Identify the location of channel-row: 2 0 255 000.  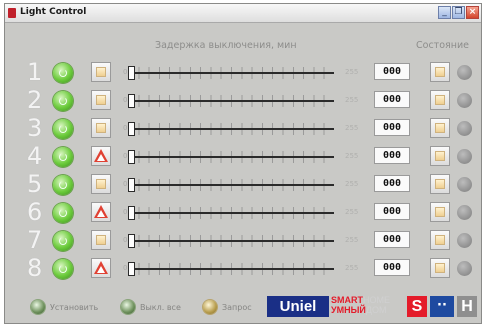
(244, 100).